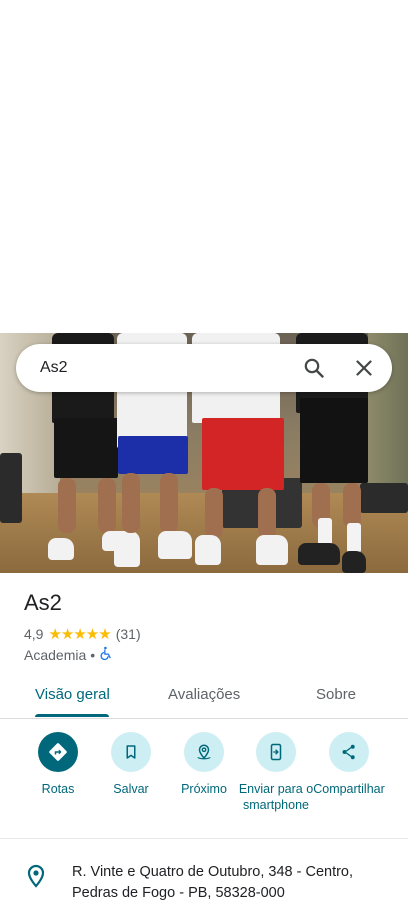  Describe the element at coordinates (43, 602) in the screenshot. I see `place-title: As2` at that location.